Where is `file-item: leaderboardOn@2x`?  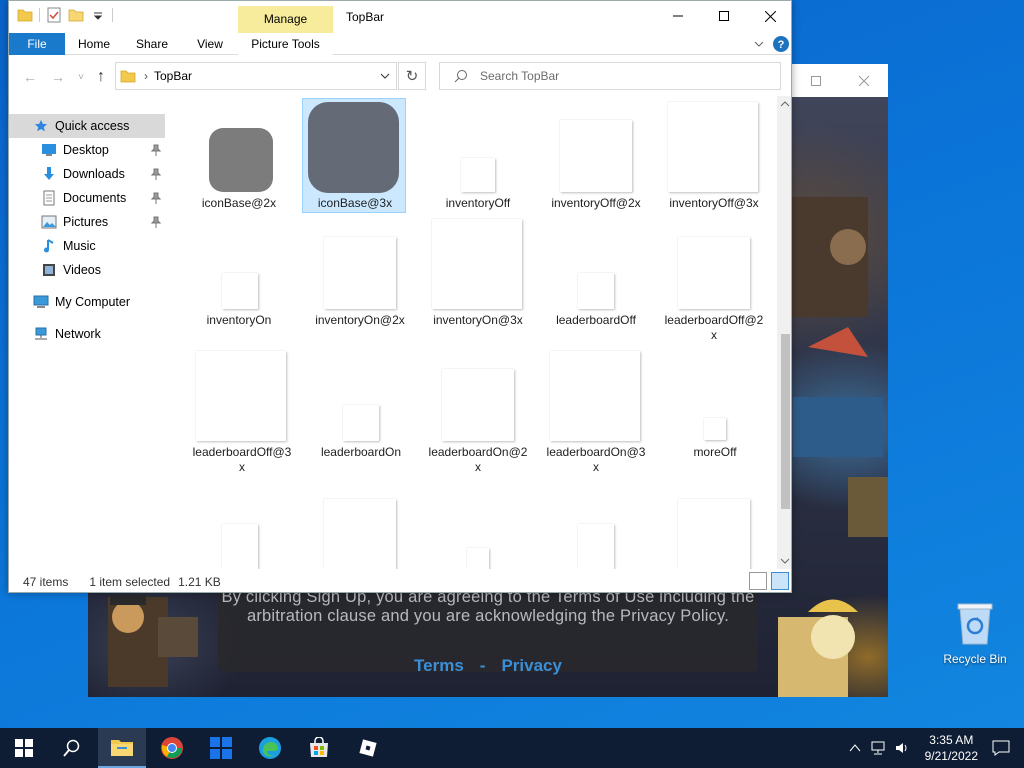
file-item: leaderboardOn@2x is located at coordinates (478, 413).